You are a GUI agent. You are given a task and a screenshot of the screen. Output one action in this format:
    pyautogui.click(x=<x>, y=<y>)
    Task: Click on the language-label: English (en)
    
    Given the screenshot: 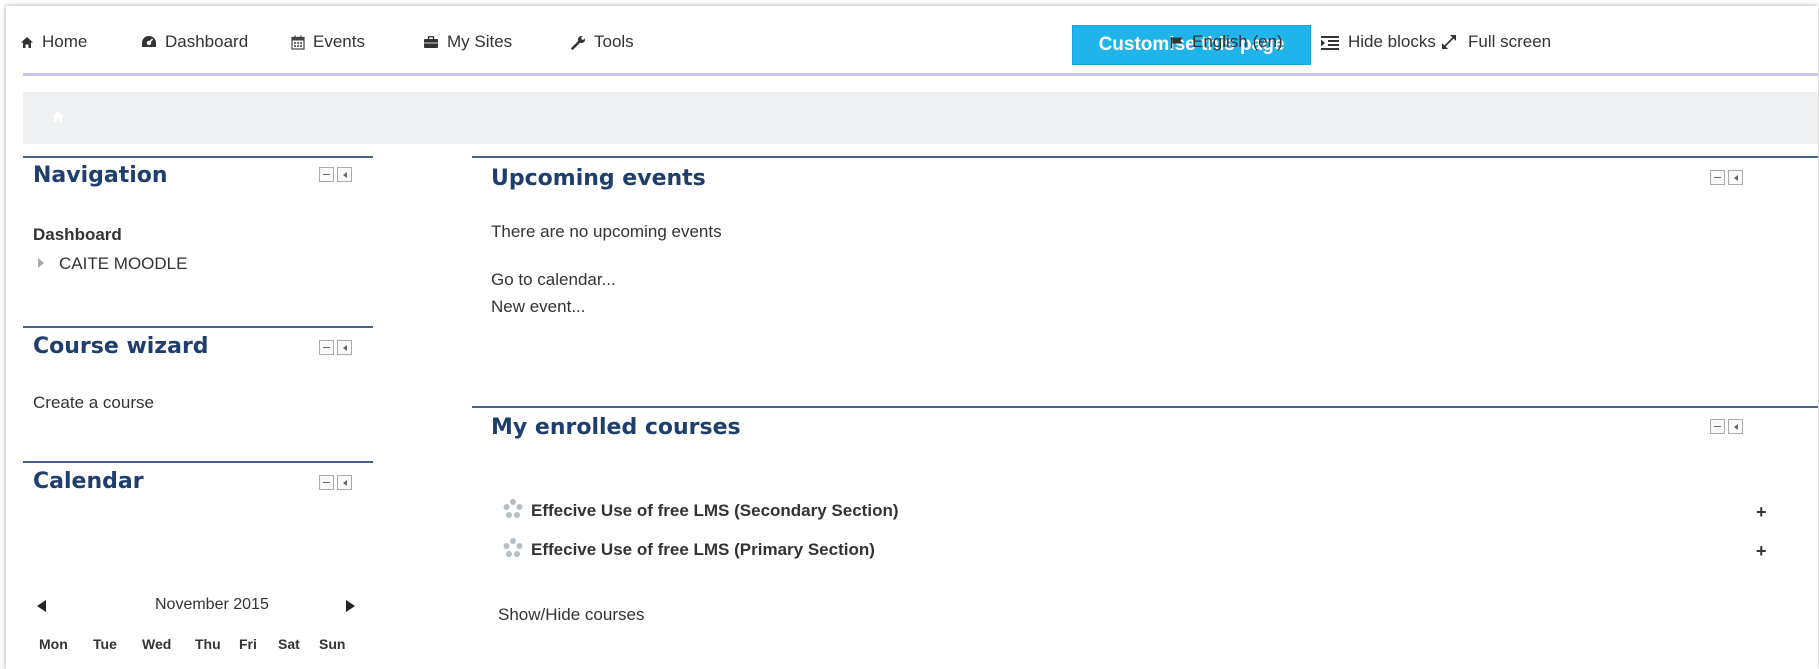 What is the action you would take?
    pyautogui.click(x=1237, y=41)
    